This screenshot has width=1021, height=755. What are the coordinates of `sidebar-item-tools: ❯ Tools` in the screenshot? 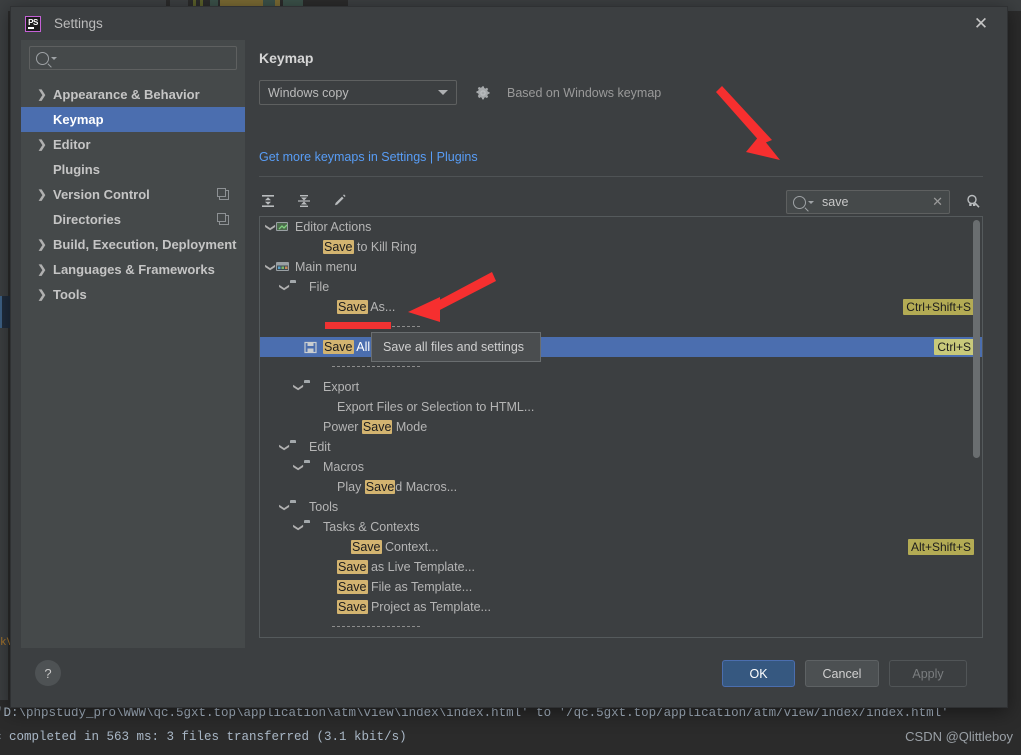 It's located at (133, 294).